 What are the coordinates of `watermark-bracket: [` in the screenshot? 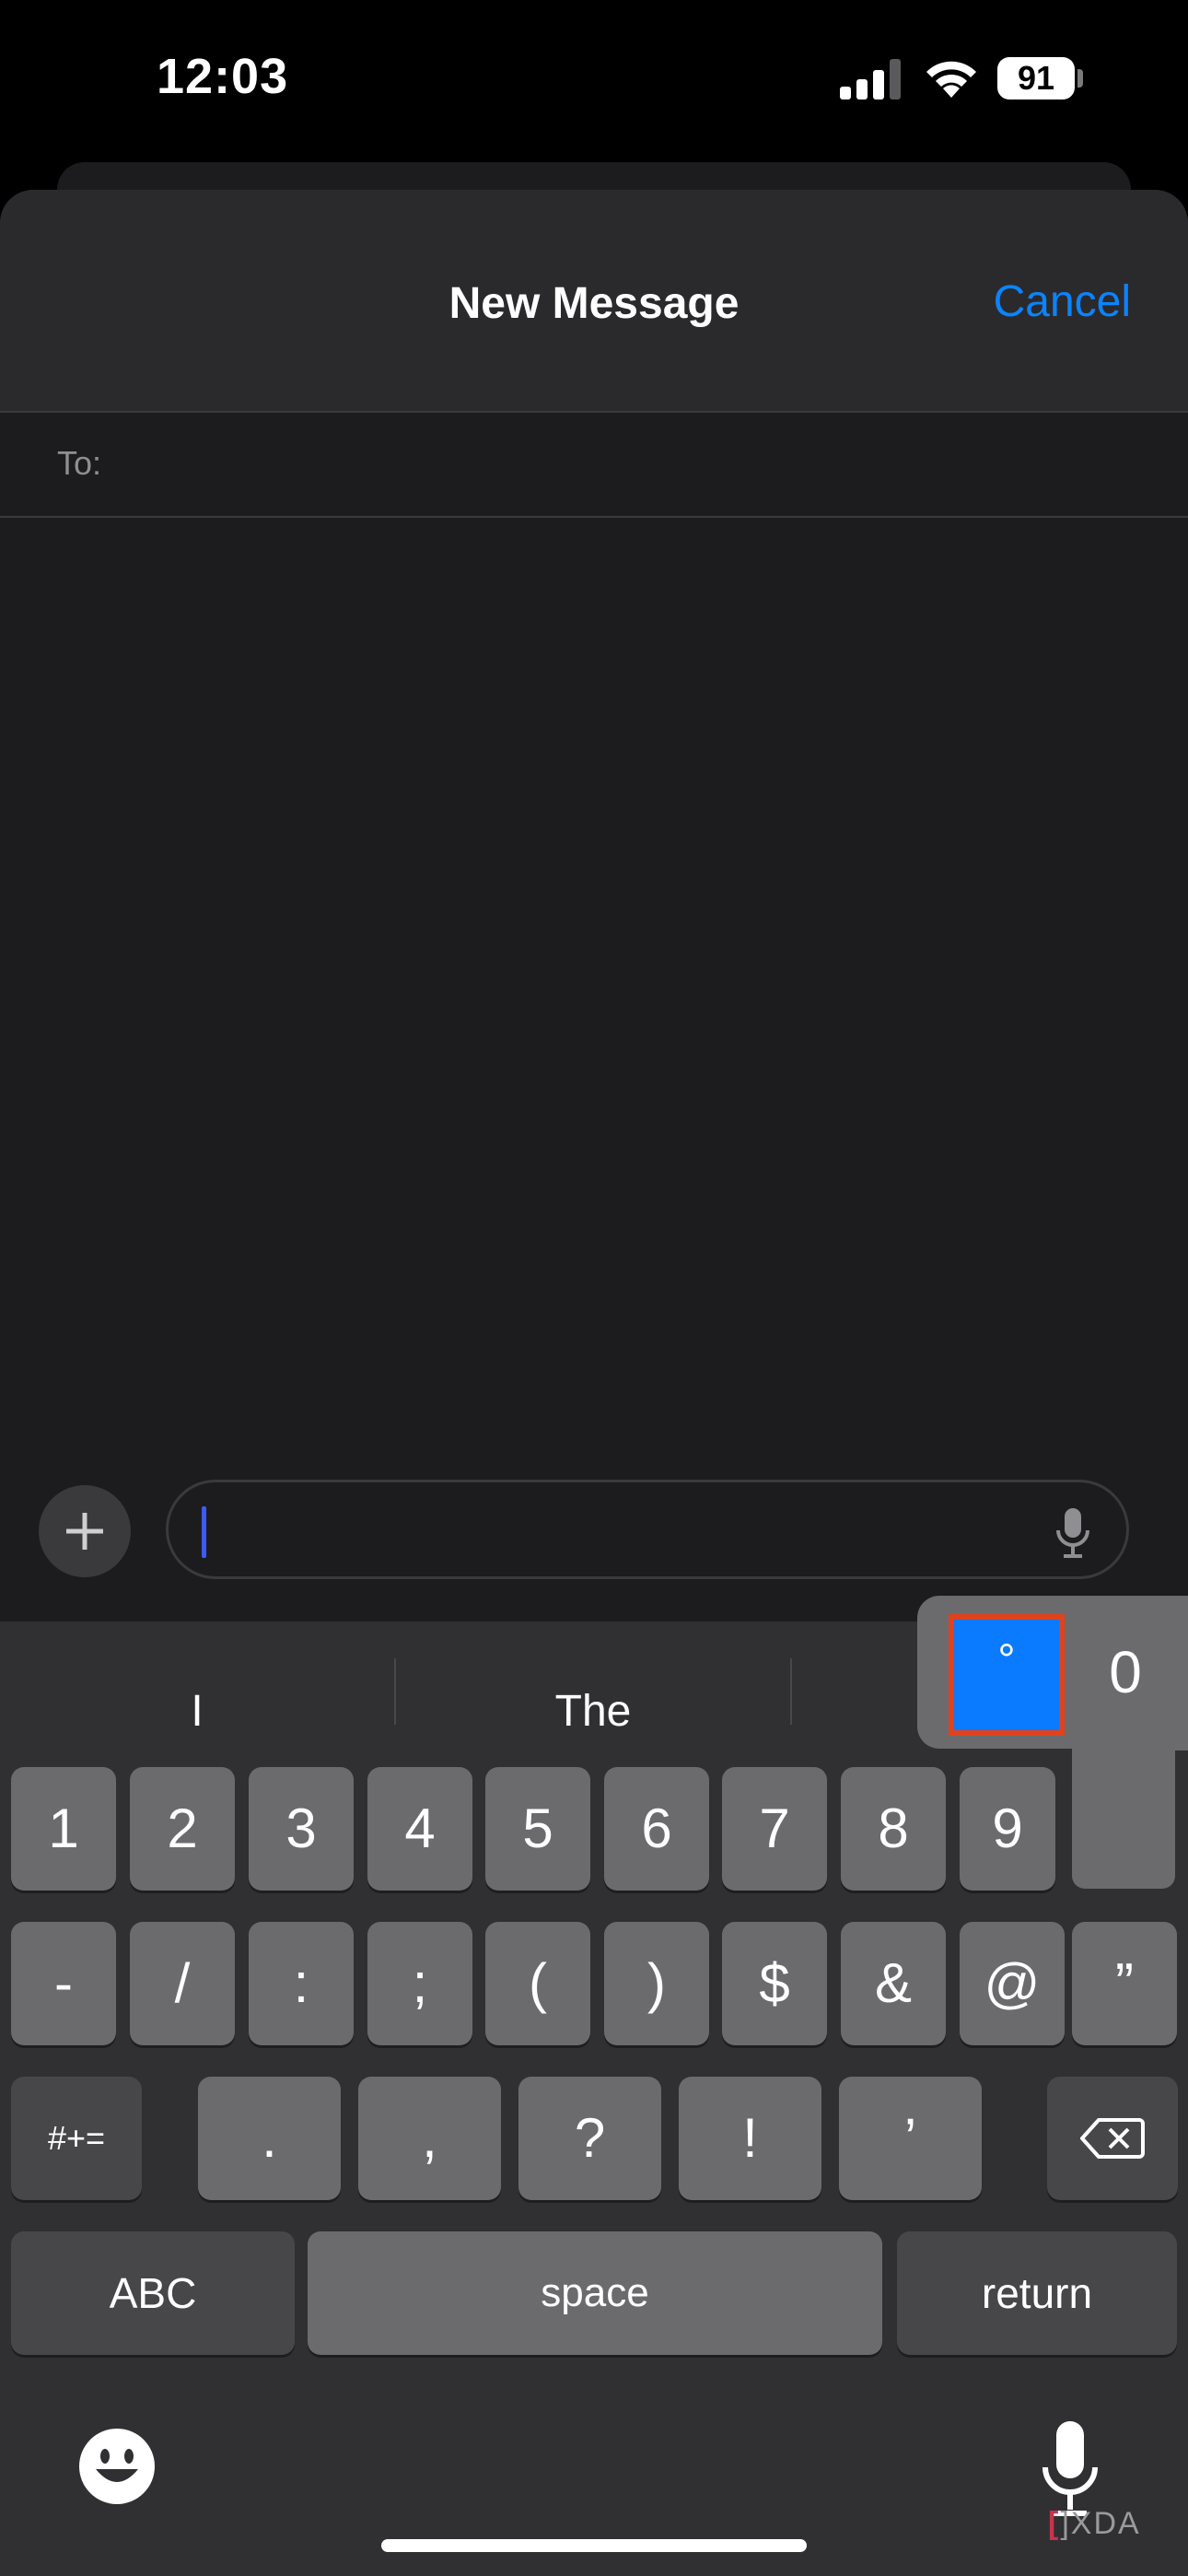 It's located at (1054, 2523).